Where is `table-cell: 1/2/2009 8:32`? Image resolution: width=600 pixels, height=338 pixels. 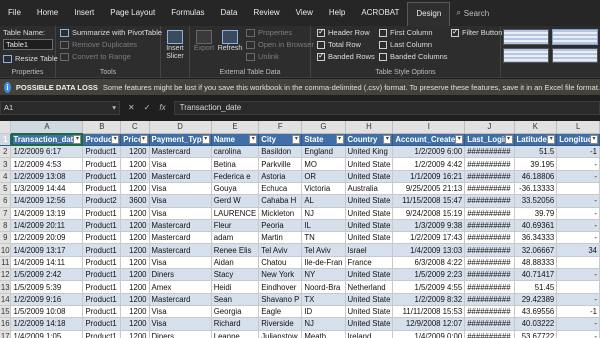
table-cell: 1/2/2009 8:32 is located at coordinates (429, 299).